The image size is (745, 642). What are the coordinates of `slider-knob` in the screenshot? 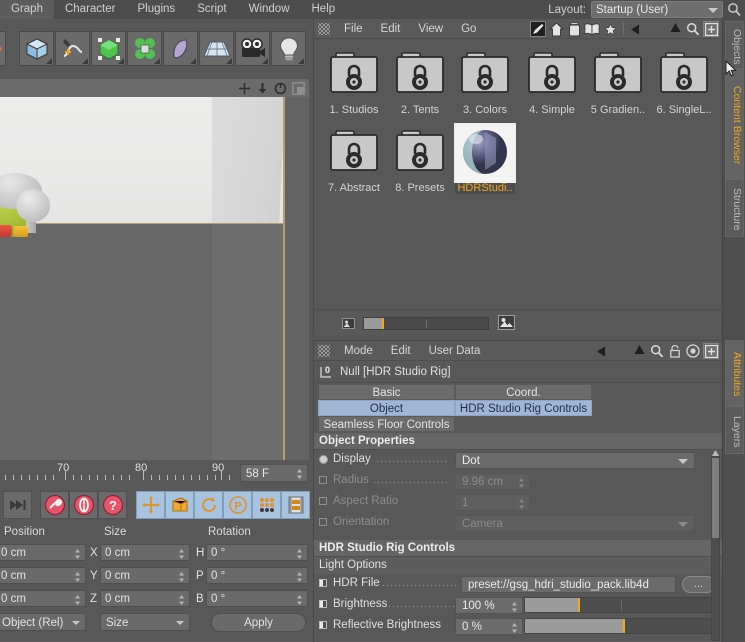 It's located at (624, 626).